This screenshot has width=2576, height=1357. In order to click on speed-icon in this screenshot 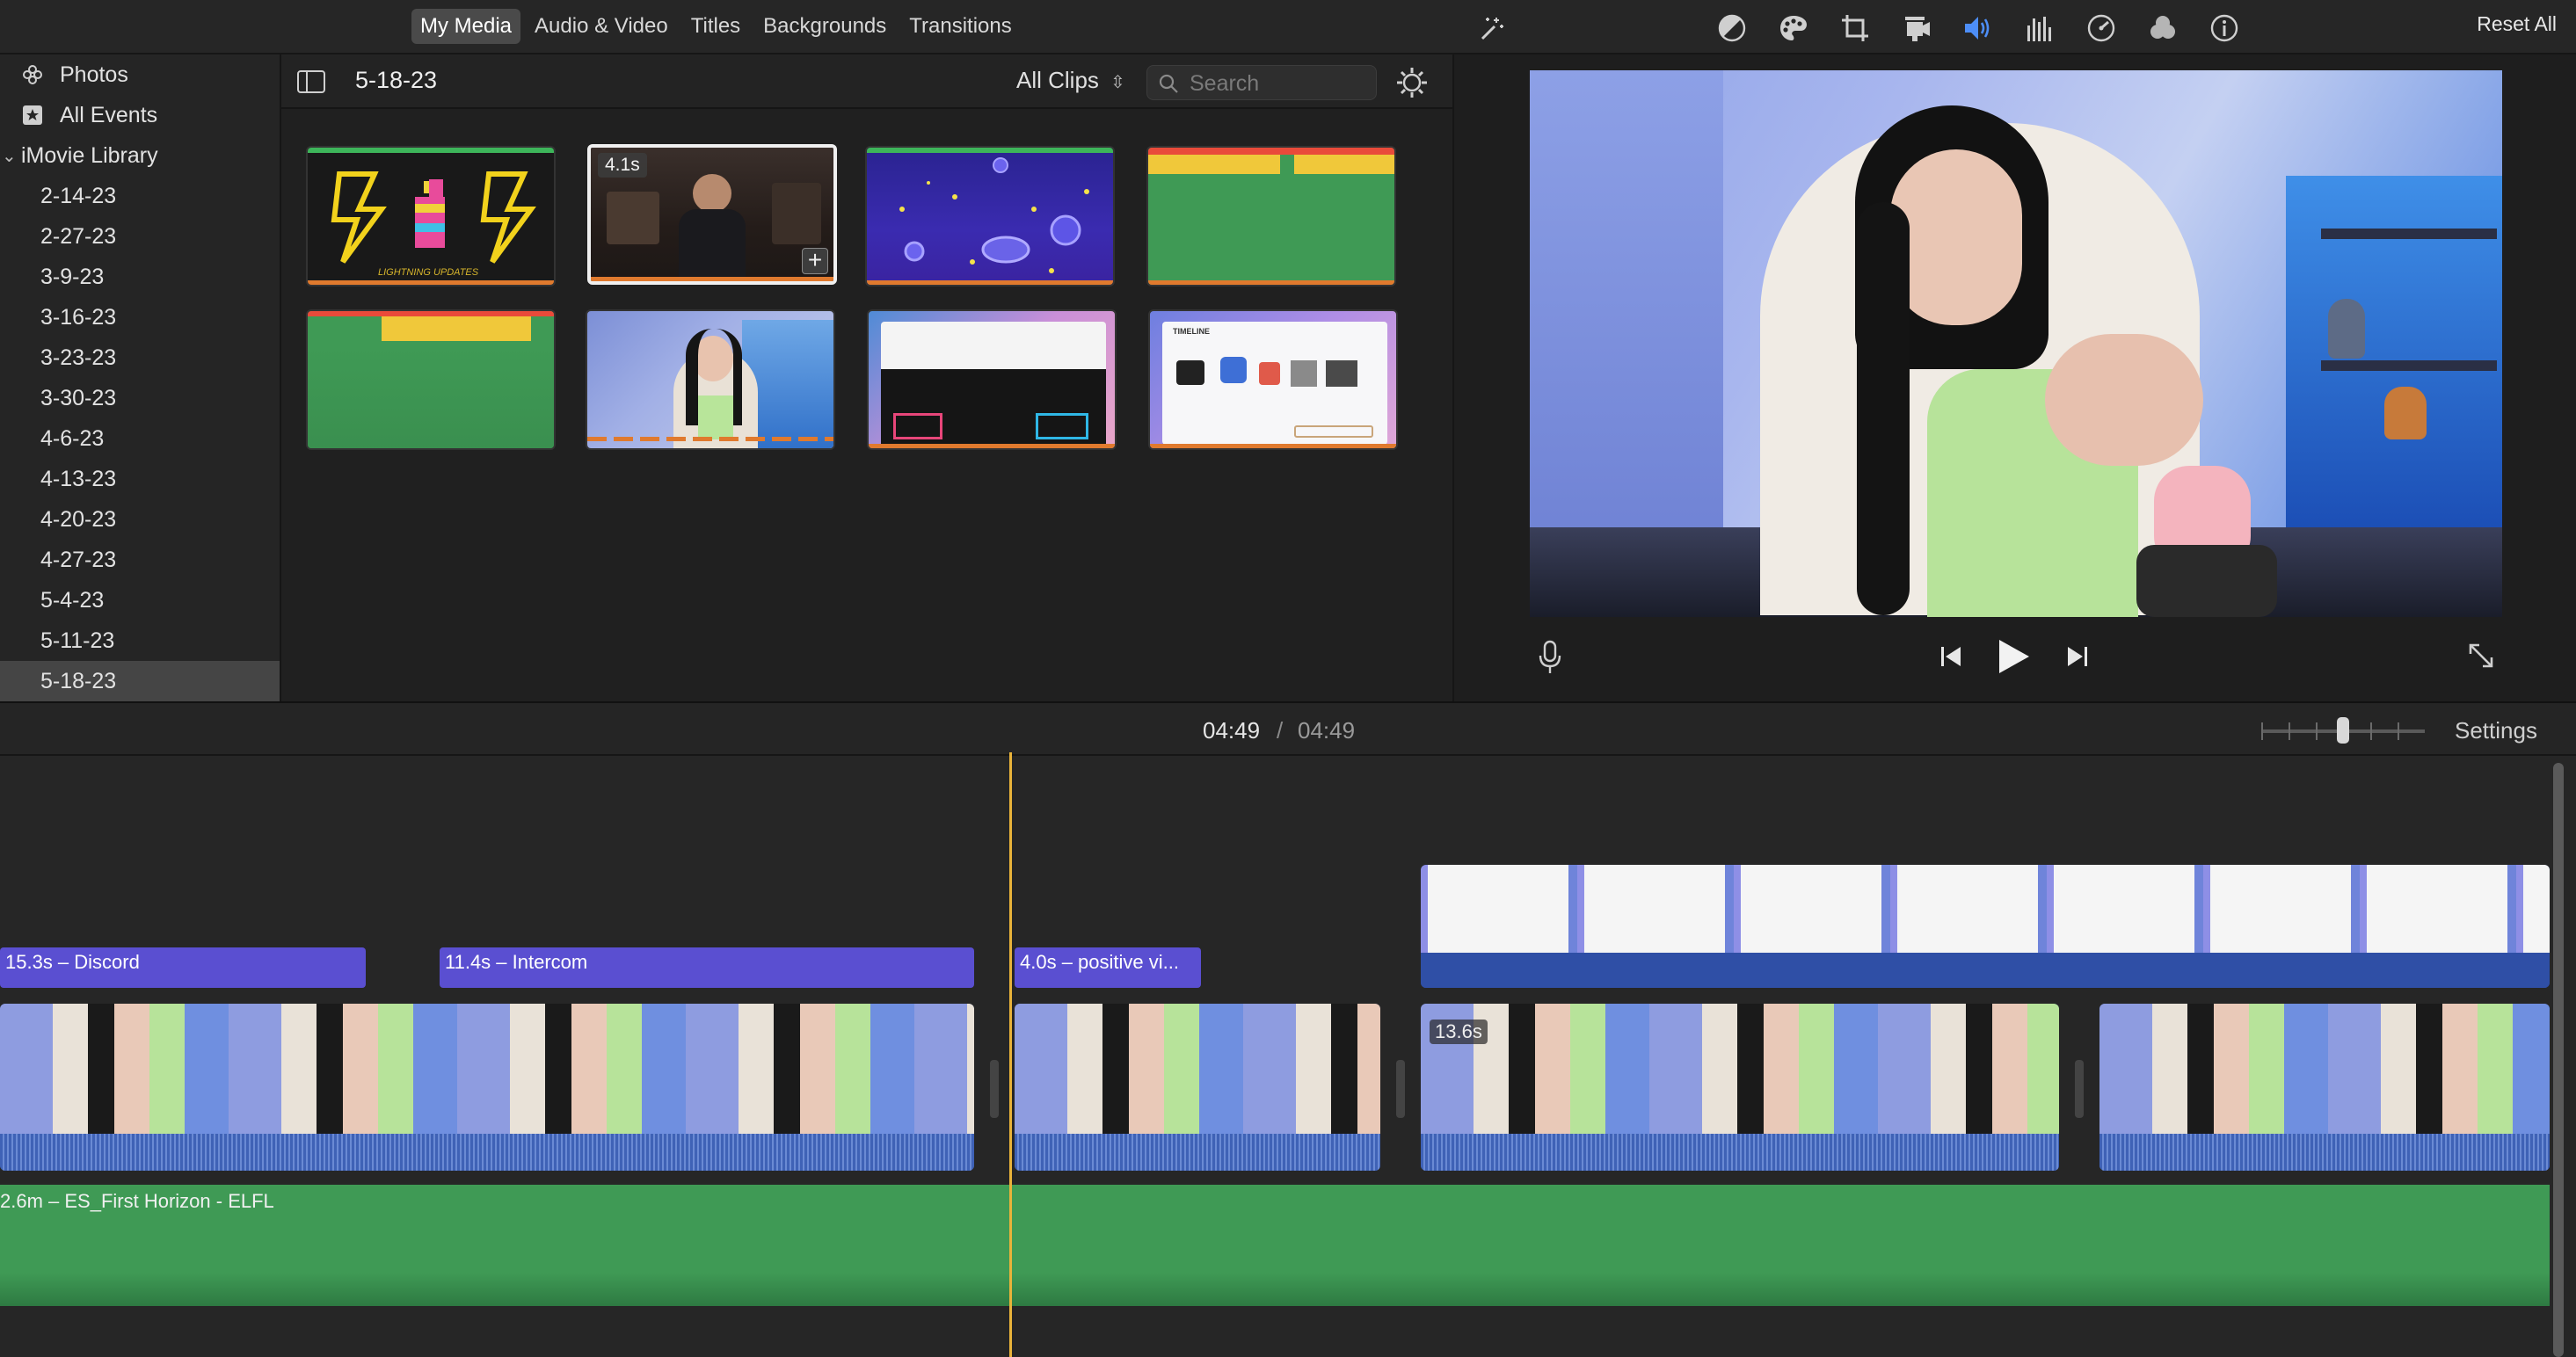, I will do `click(2101, 28)`.